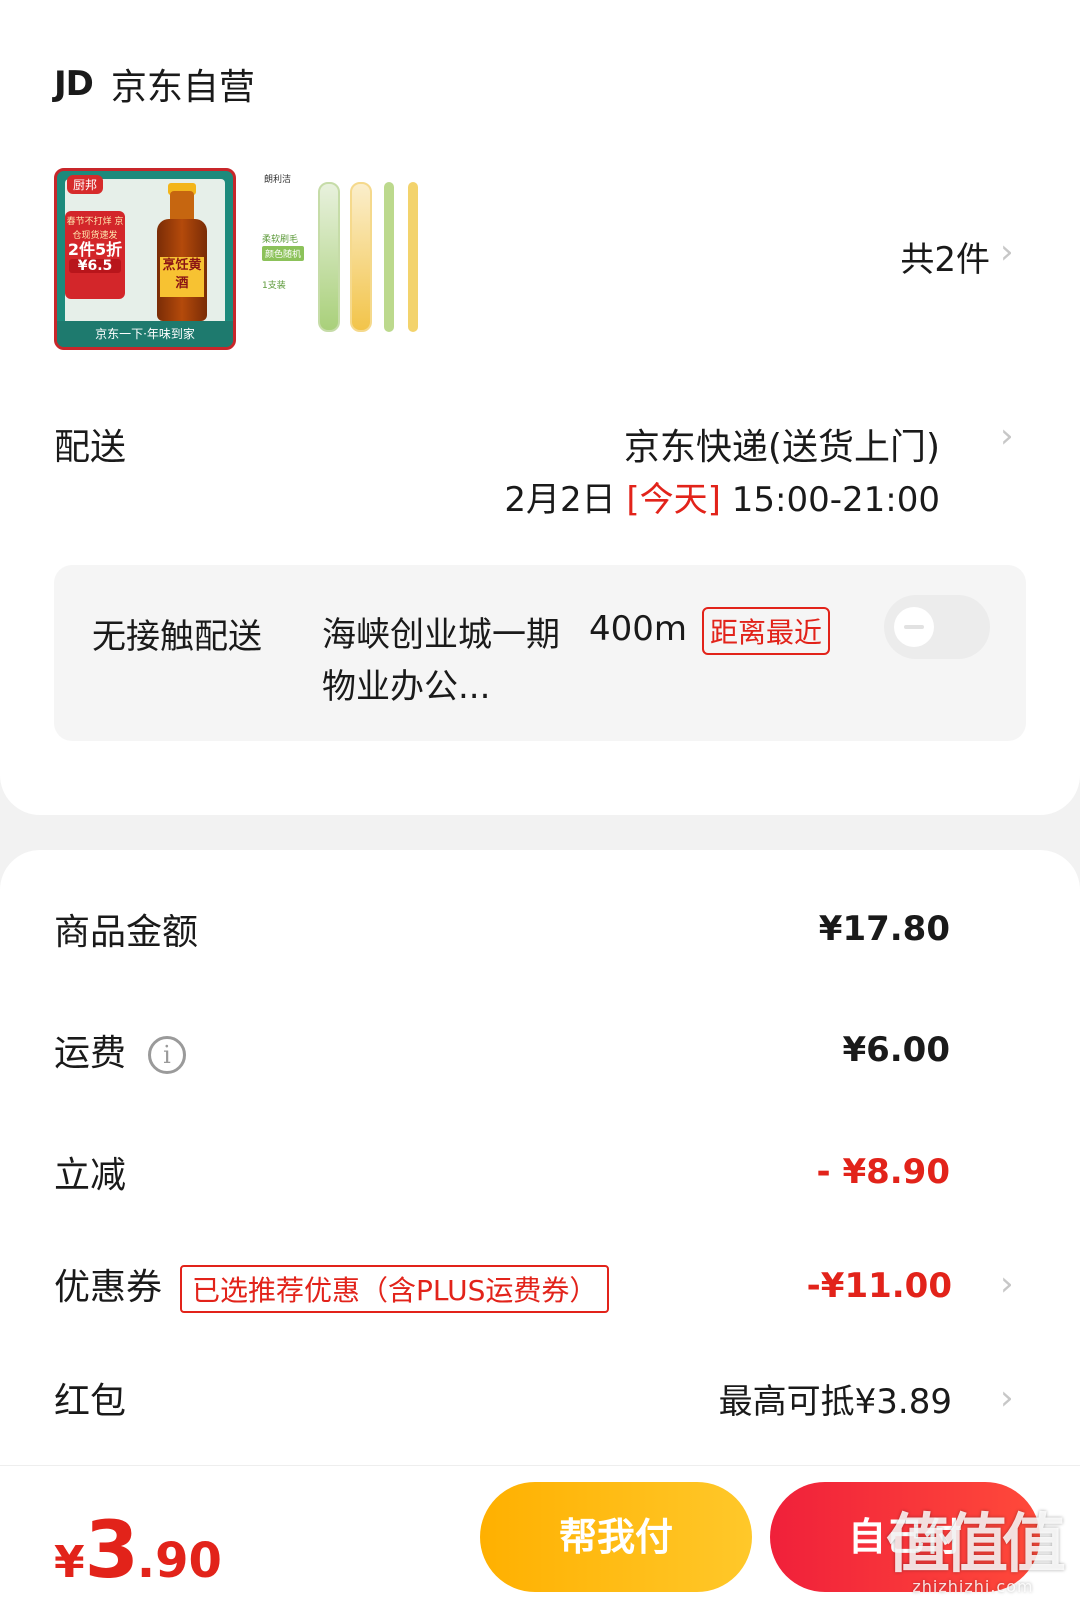 This screenshot has width=1080, height=1612. I want to click on toothbrush-brand: 朗利洁, so click(278, 180).